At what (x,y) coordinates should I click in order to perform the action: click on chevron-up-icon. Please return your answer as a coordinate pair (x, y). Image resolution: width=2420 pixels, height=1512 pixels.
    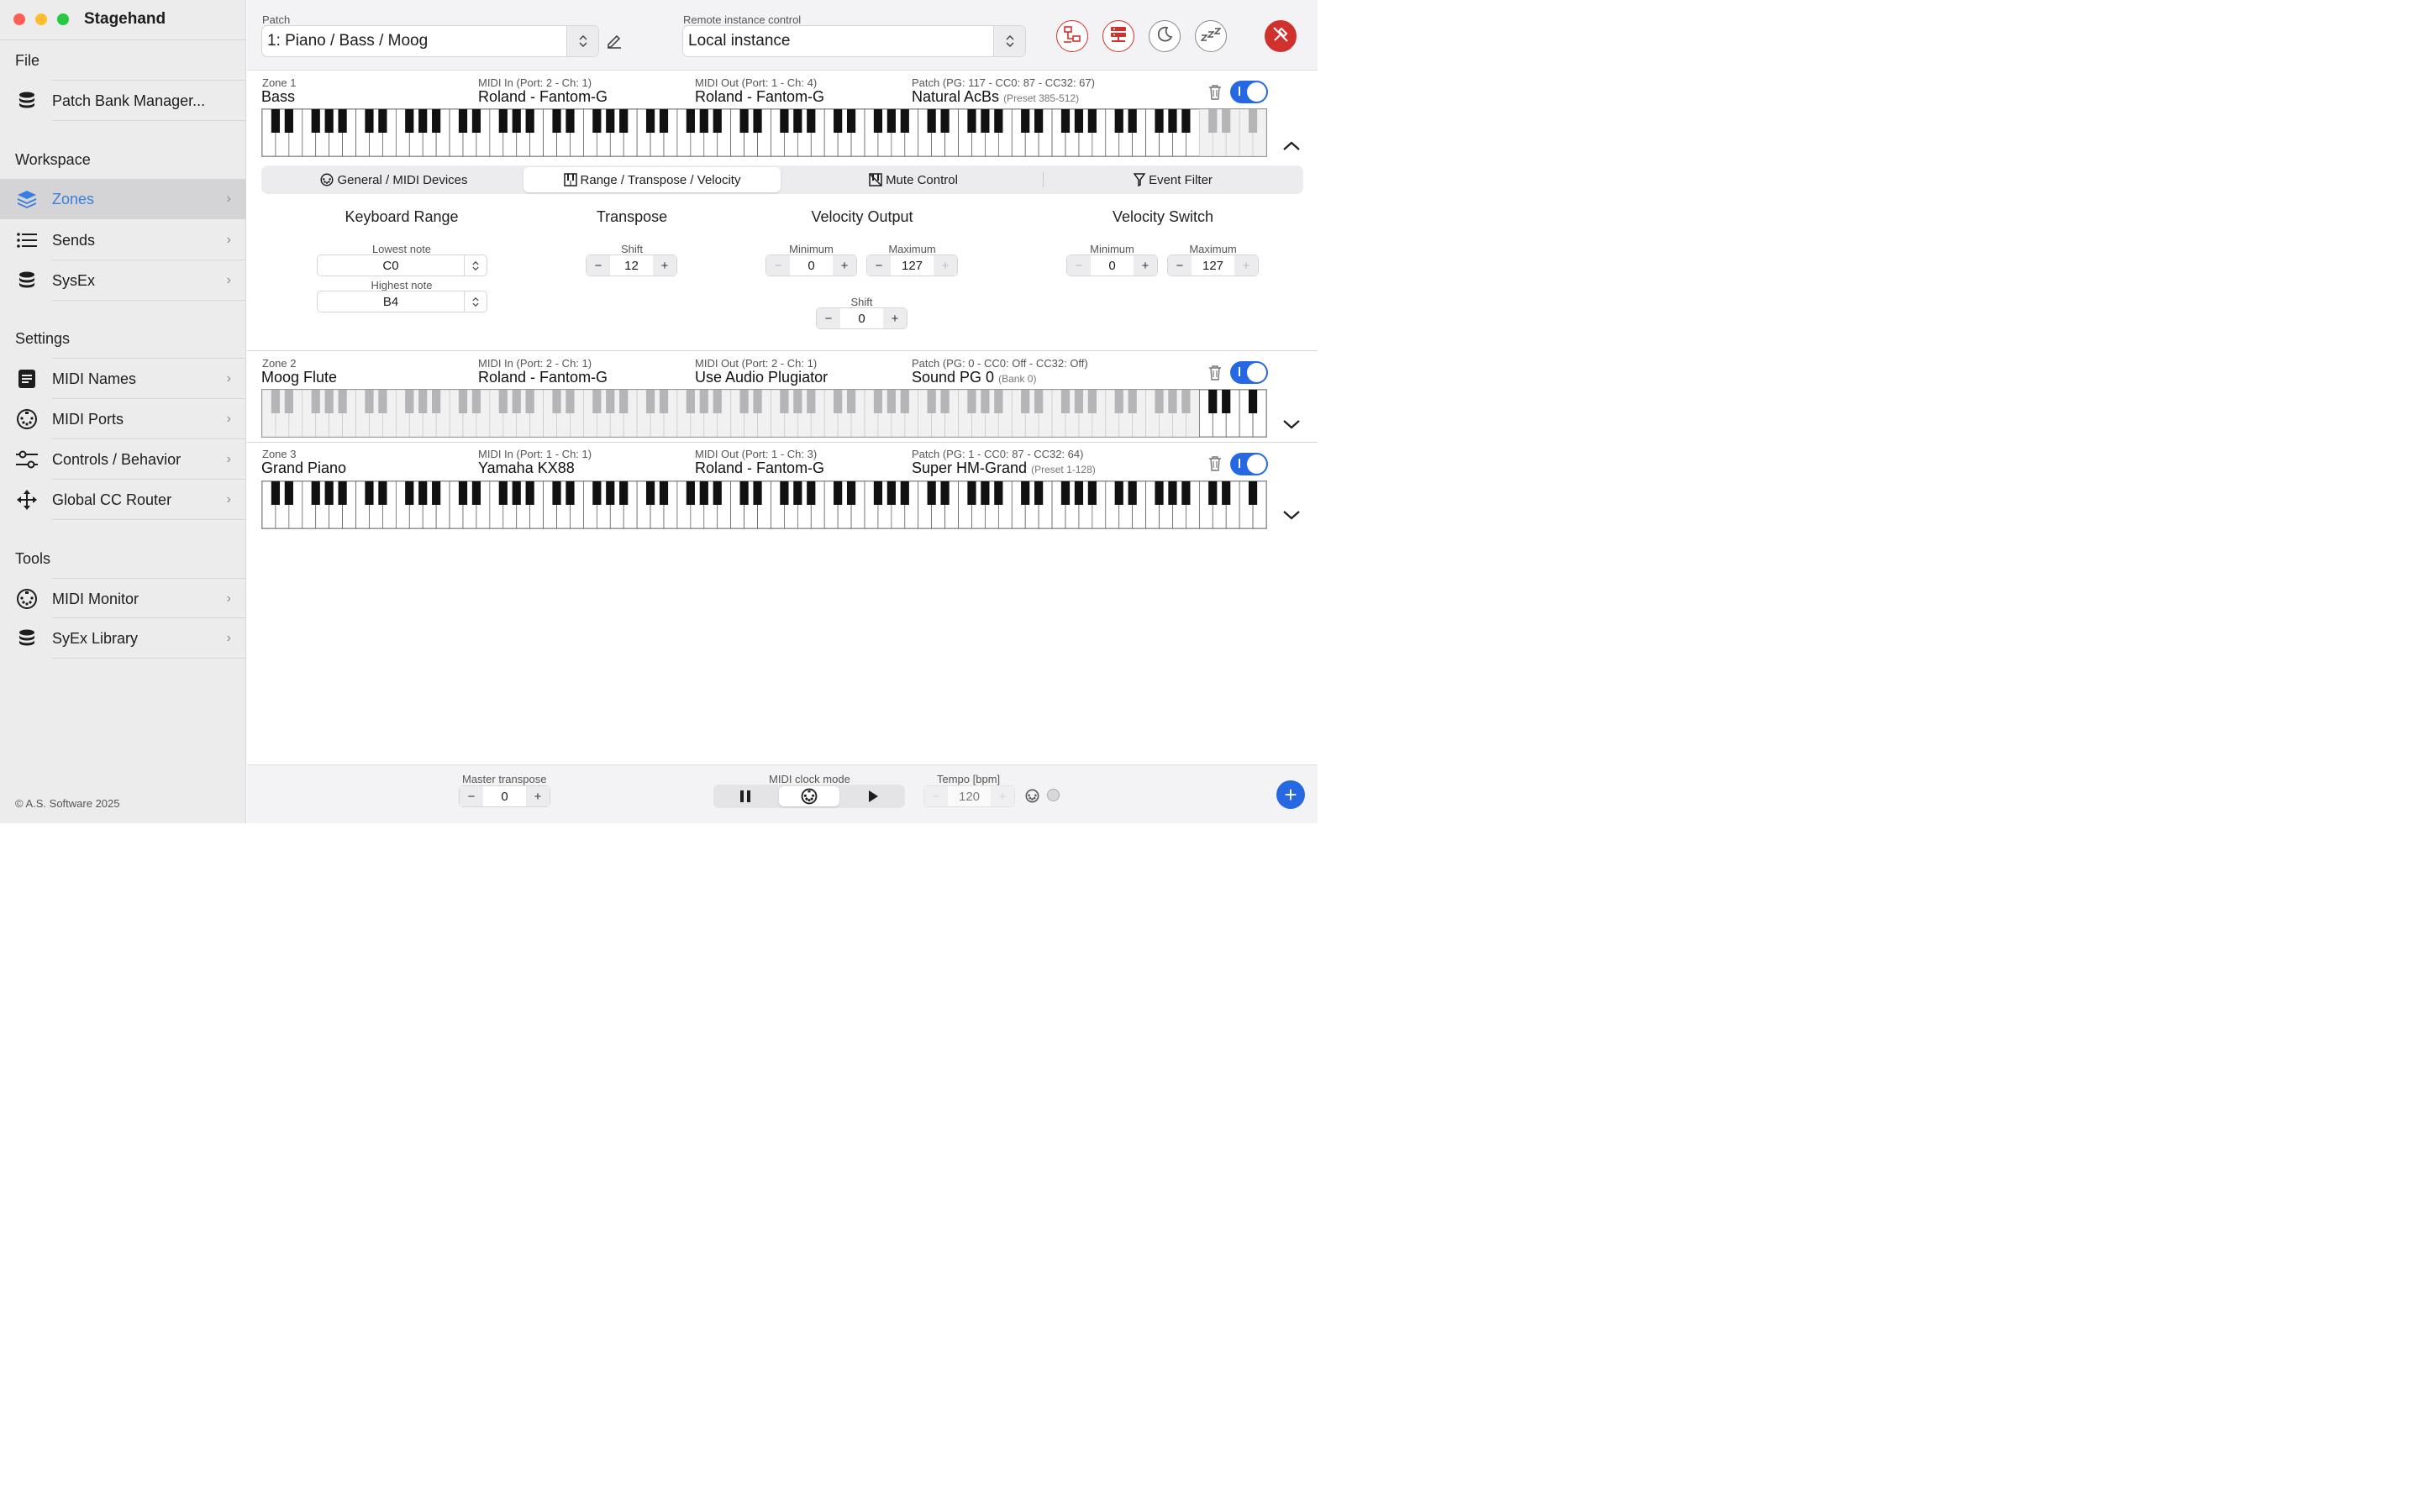
    Looking at the image, I should click on (1291, 146).